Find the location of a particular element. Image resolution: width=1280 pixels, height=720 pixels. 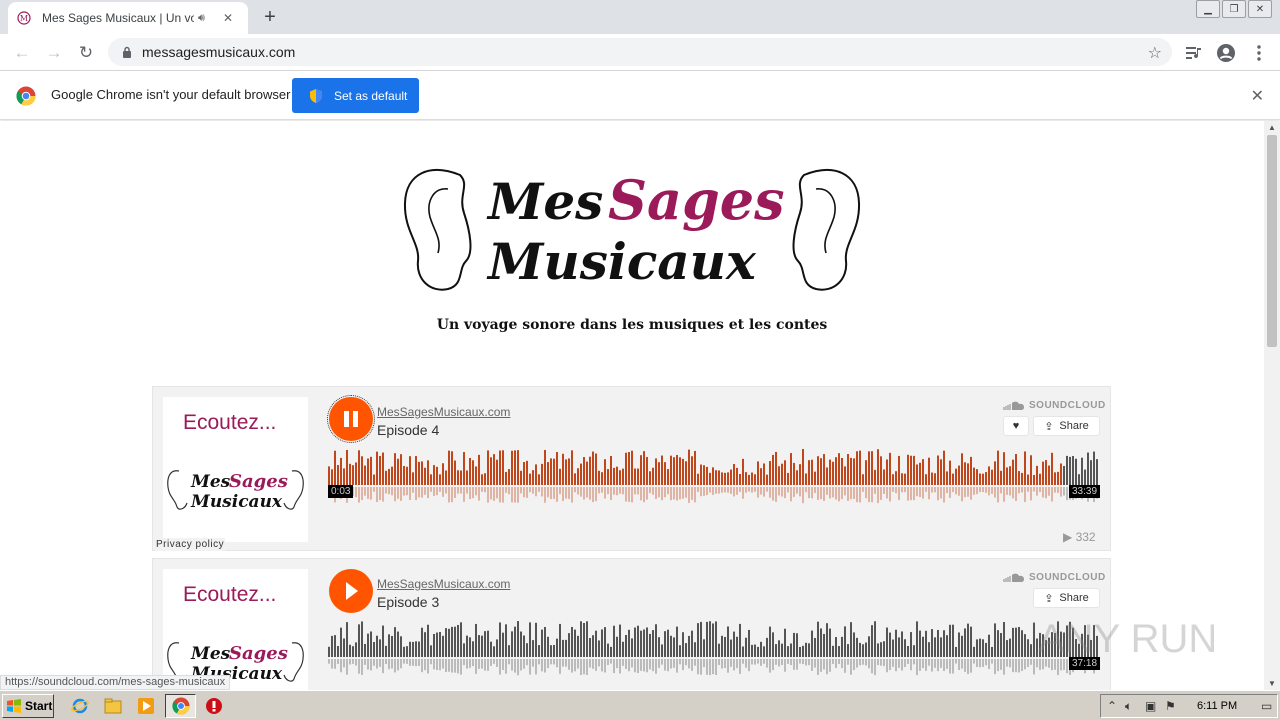

privacy-policy-link: Privacy policy is located at coordinates (190, 544).